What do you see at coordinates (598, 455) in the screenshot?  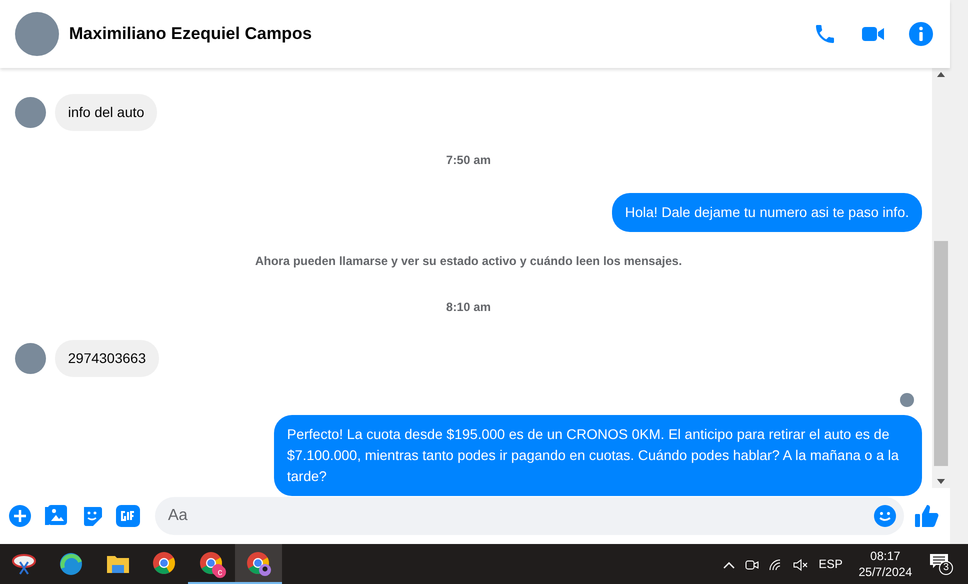 I see `message-bubble: Perfecto! La cuota desde $195.000 es de un CRONOS 0KM. El anticipo para retirar el auto es de $7.100.000, mientras tanto podes ir pagando en cuotas. Cuándo podes hablar? A la mañana o a la tarde?` at bounding box center [598, 455].